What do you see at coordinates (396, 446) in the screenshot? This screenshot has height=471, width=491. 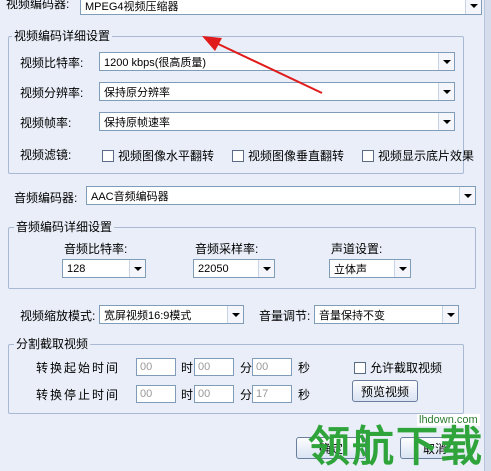 I see `watermark-logo: 领航下载` at bounding box center [396, 446].